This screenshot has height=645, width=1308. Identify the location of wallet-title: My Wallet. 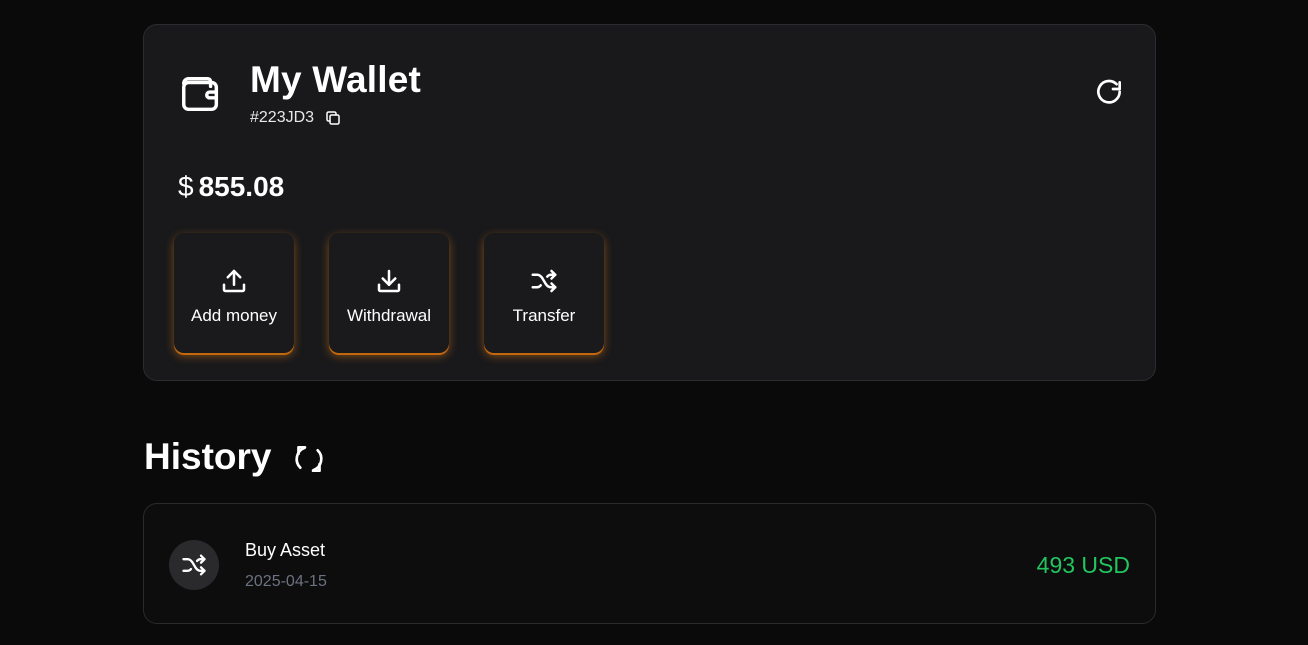
(336, 79).